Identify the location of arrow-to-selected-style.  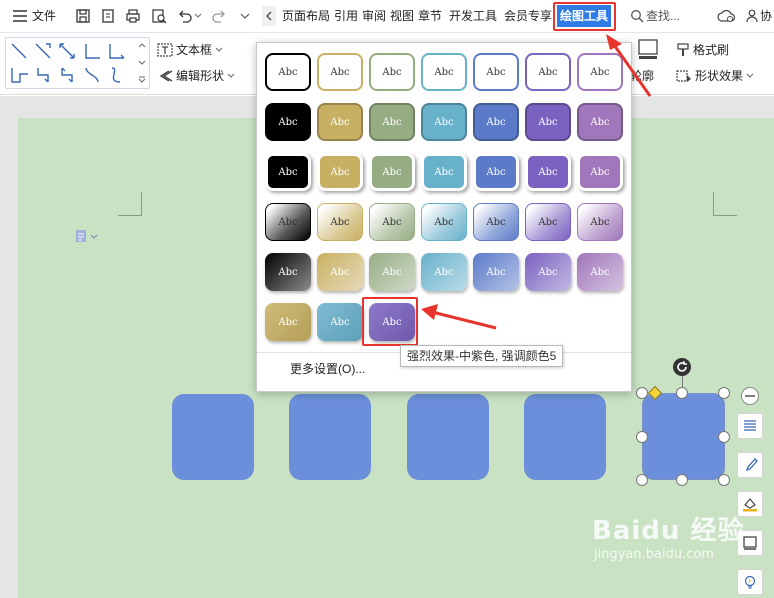
(459, 317).